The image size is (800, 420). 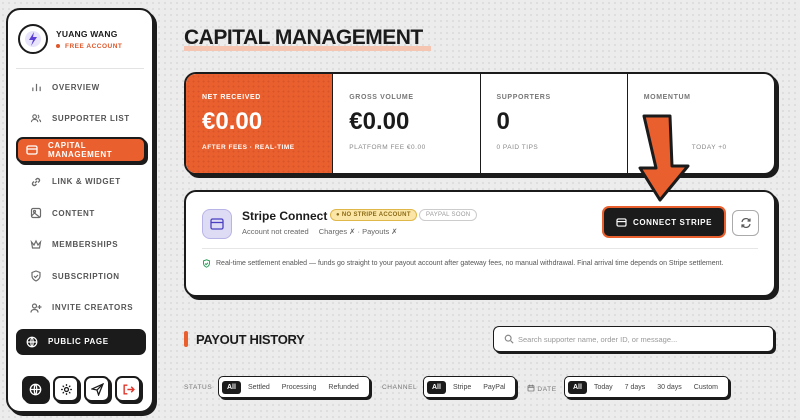 I want to click on sidebar-bottom-actions, so click(x=84, y=389).